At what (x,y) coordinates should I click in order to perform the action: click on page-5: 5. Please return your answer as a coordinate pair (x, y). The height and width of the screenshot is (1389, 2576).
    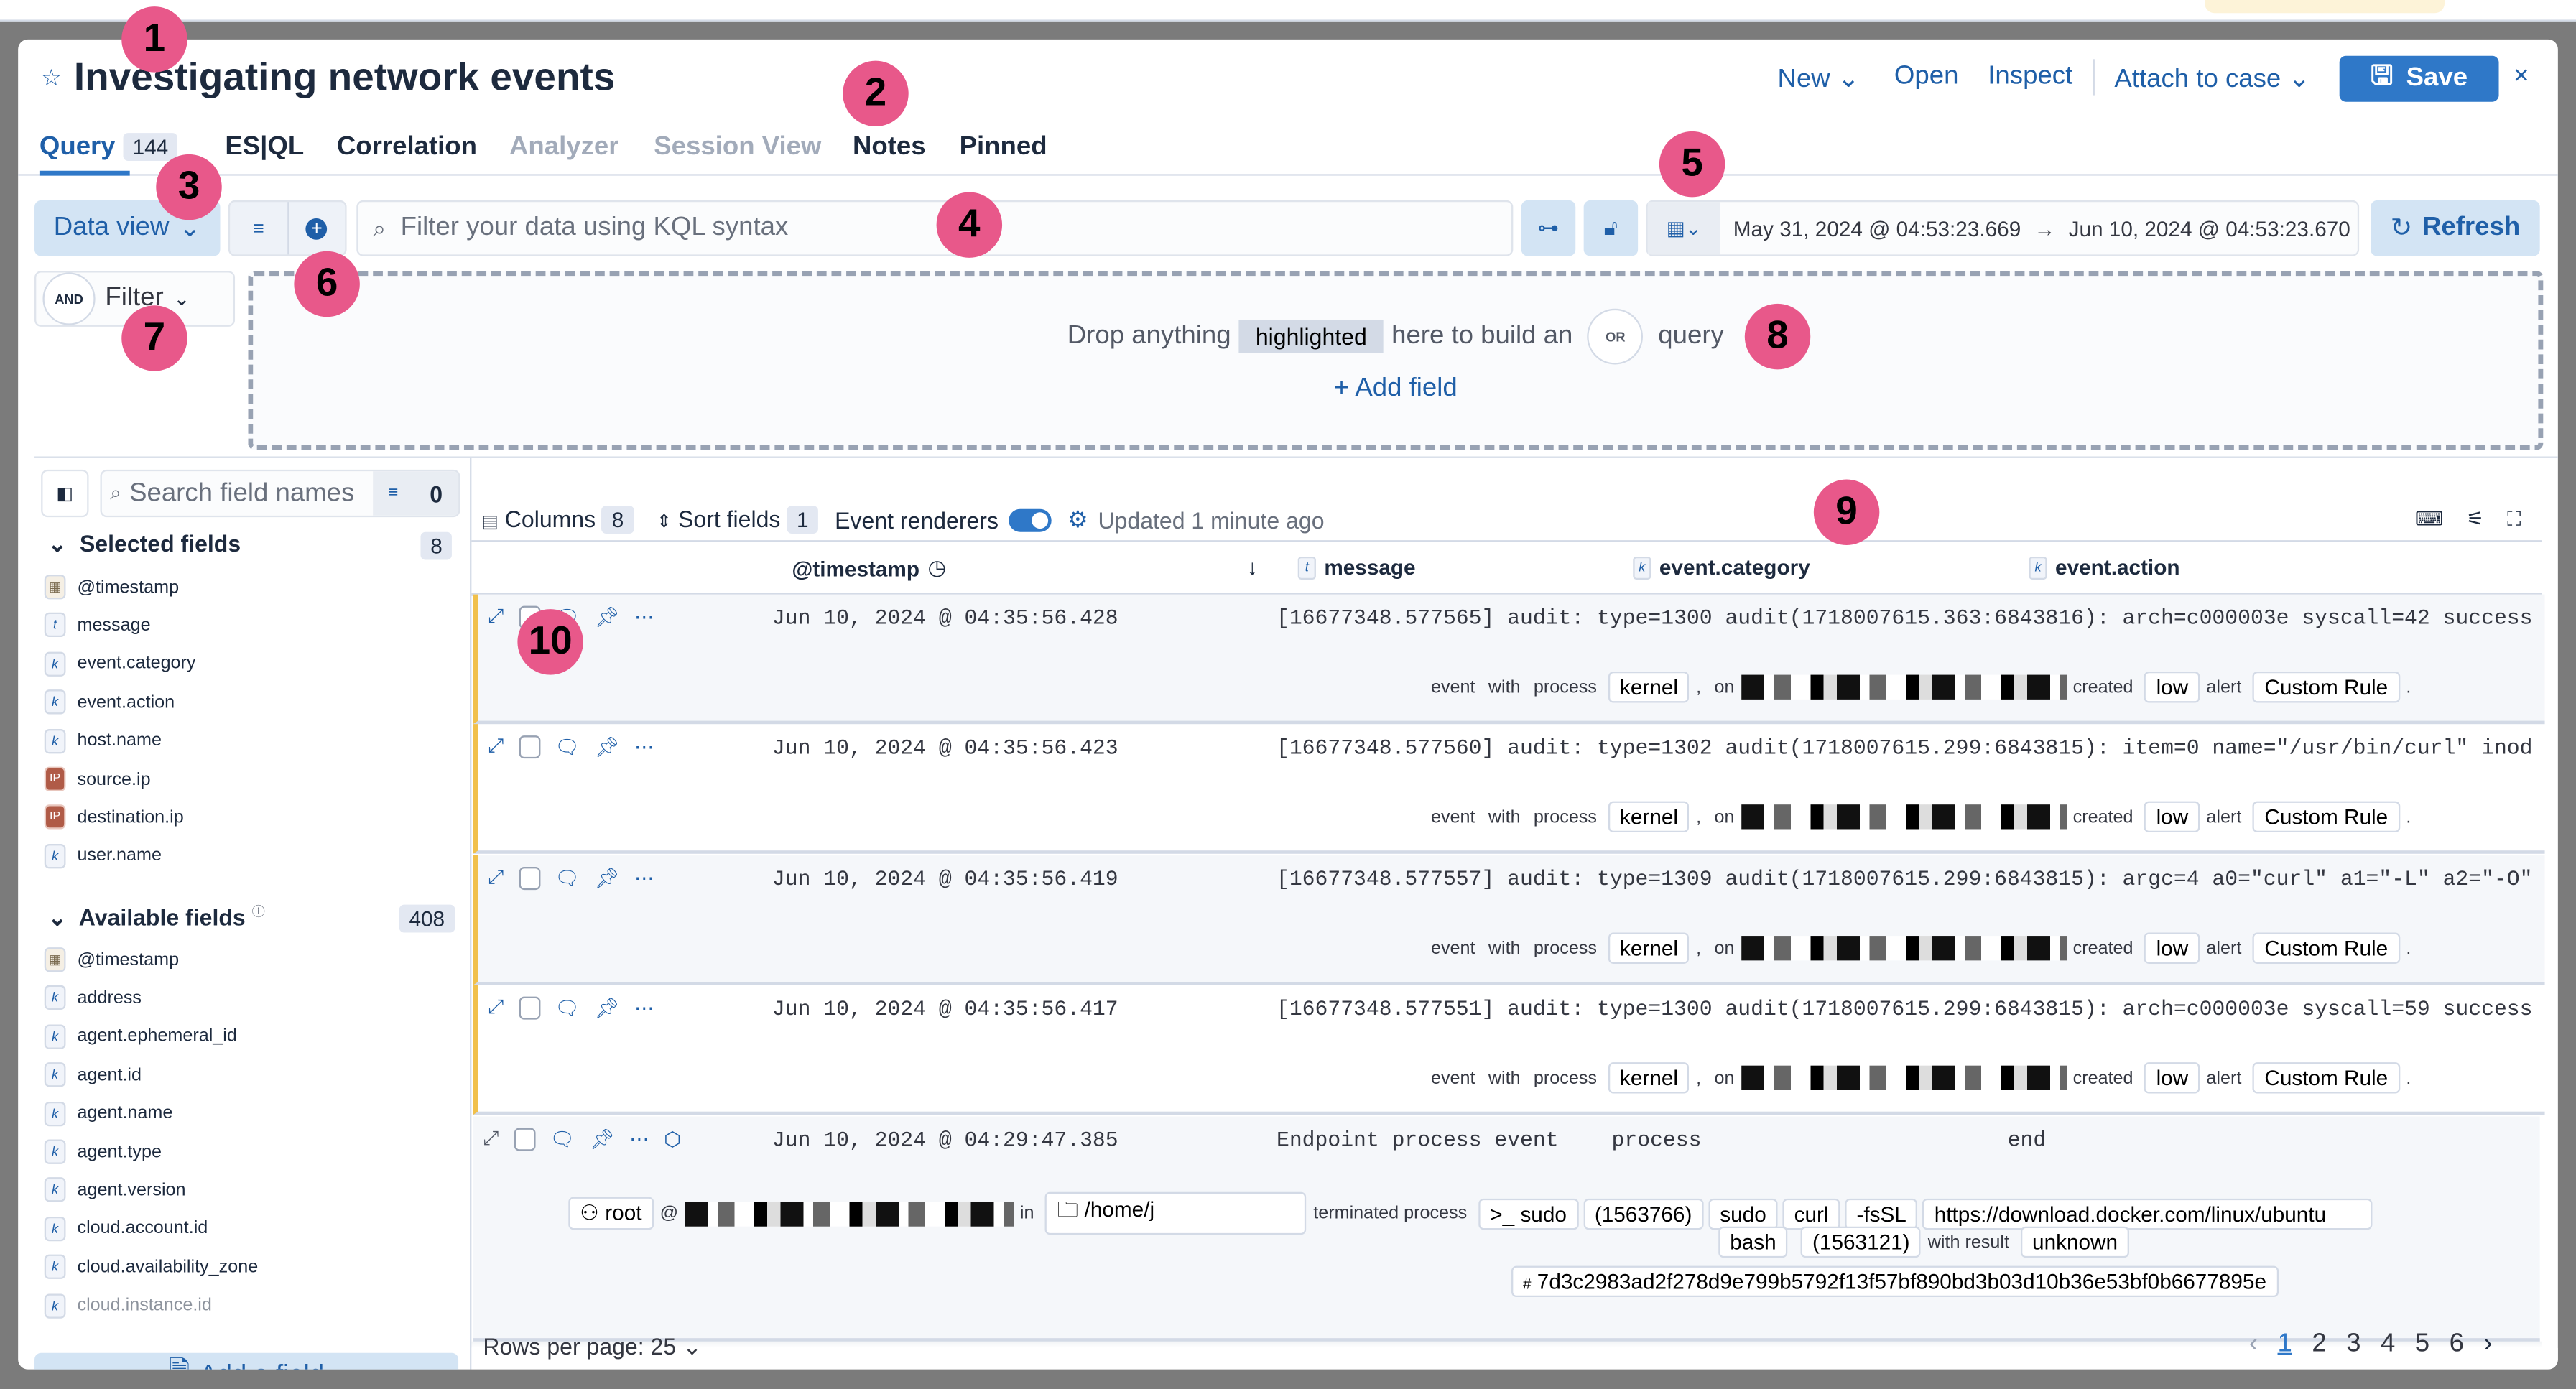
    Looking at the image, I should click on (2422, 1345).